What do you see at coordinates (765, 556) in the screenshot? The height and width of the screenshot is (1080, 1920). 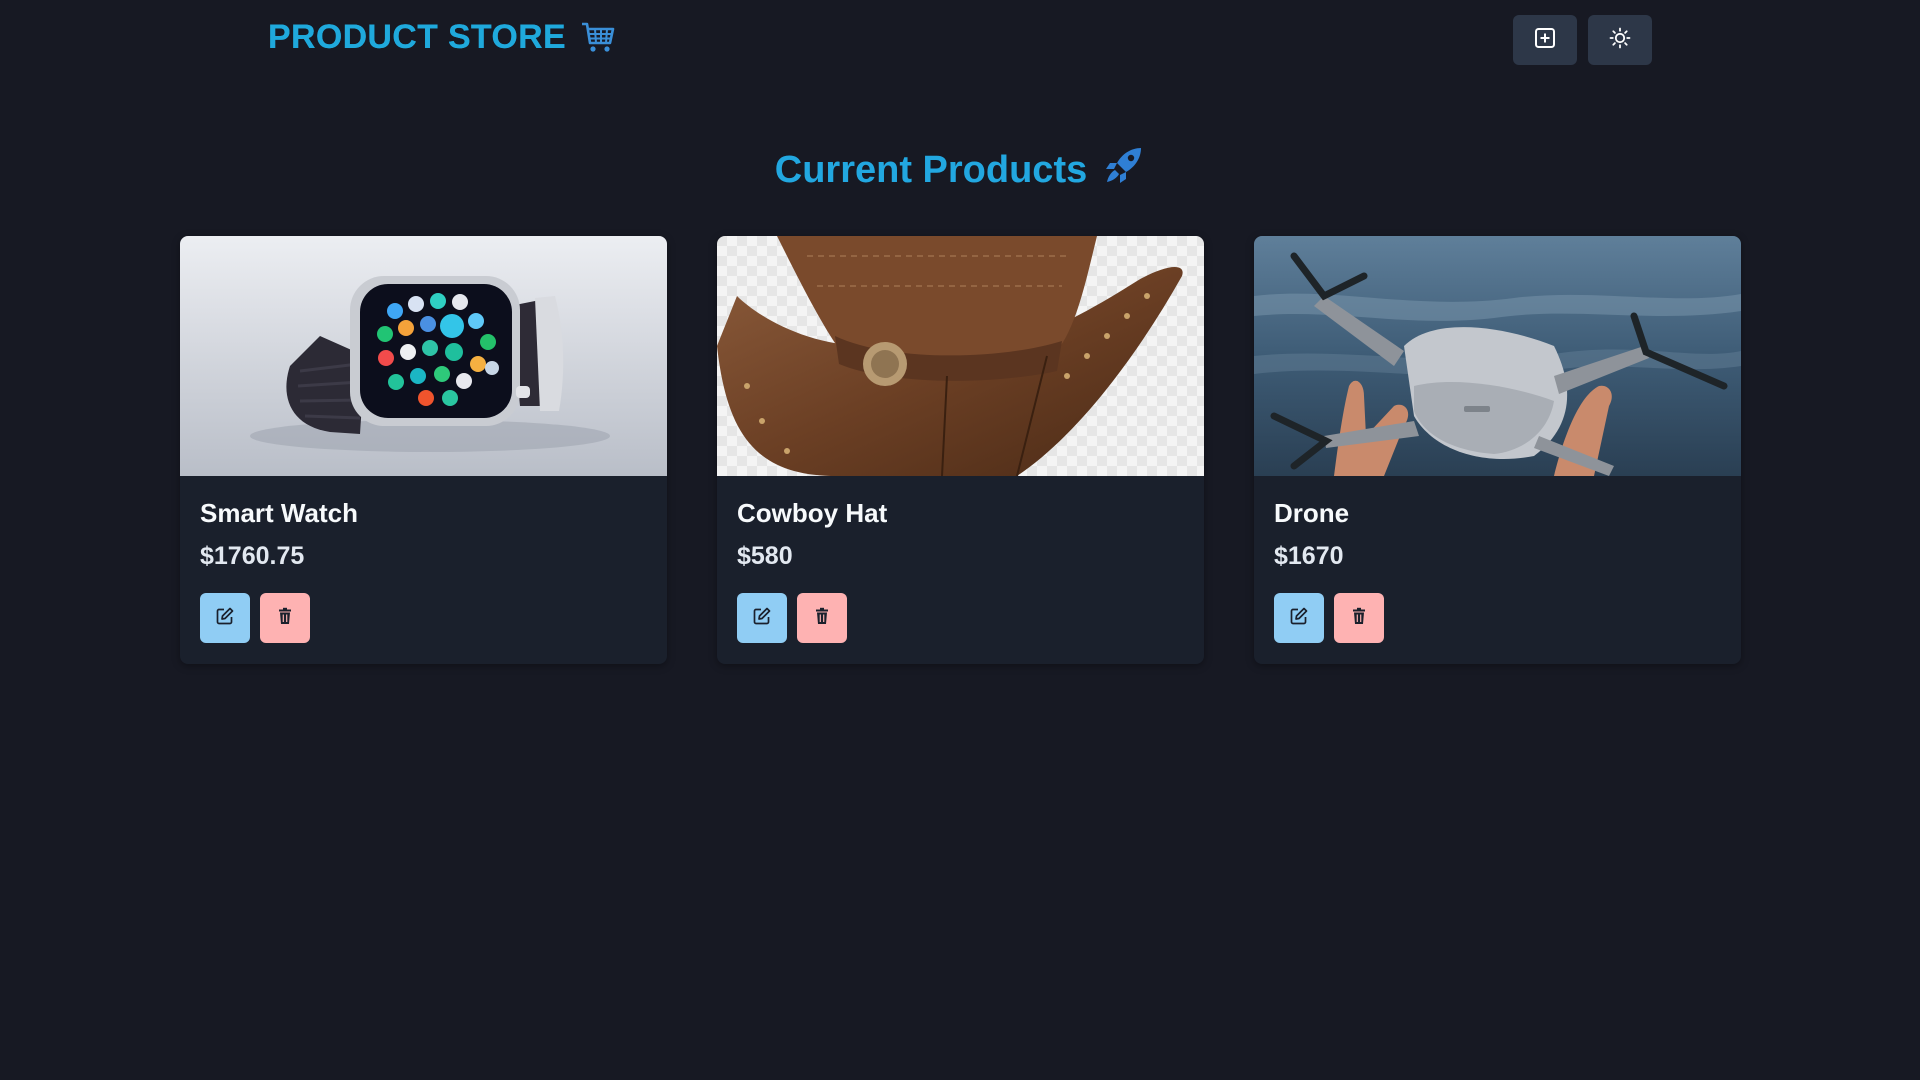 I see `product-price: $580` at bounding box center [765, 556].